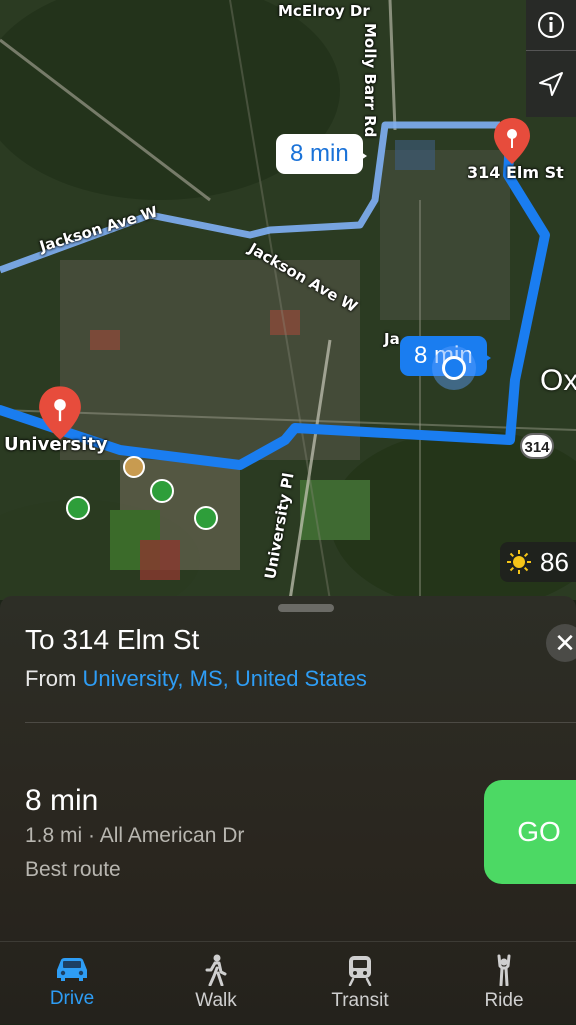  Describe the element at coordinates (300, 722) in the screenshot. I see `divider` at that location.